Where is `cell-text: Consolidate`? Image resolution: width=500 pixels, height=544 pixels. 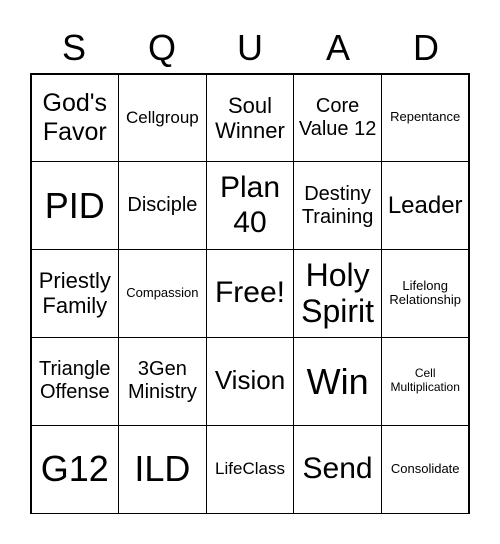 cell-text: Consolidate is located at coordinates (425, 468).